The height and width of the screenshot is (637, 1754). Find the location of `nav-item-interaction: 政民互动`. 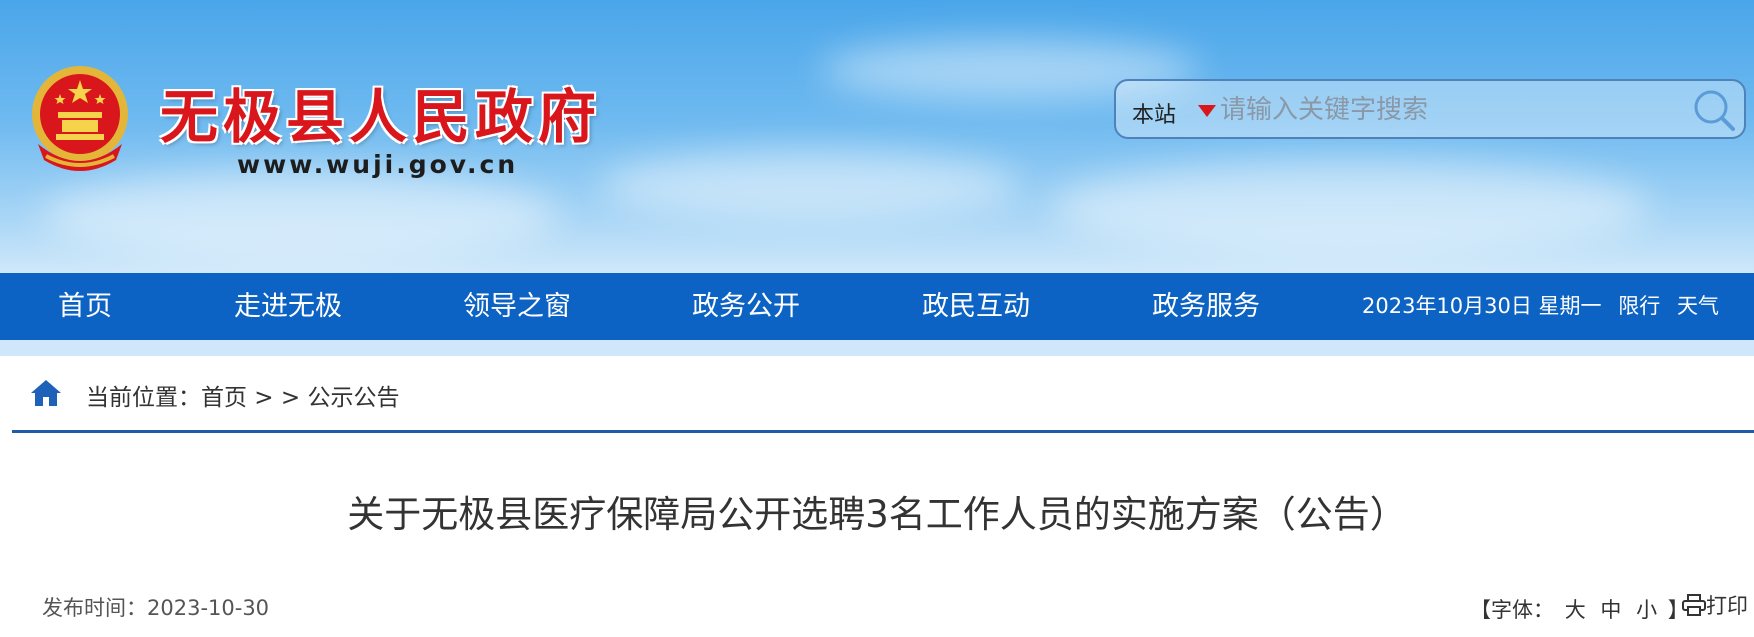

nav-item-interaction: 政民互动 is located at coordinates (976, 306).